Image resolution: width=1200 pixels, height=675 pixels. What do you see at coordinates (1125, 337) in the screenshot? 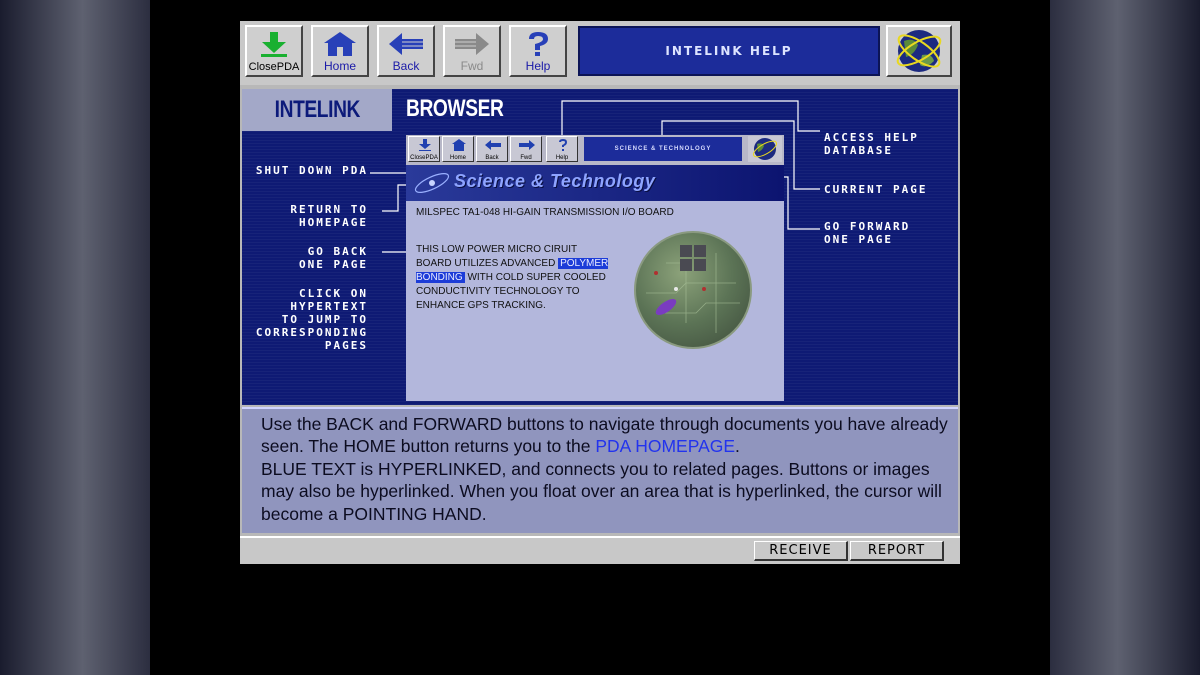
I see `right-backdrop` at bounding box center [1125, 337].